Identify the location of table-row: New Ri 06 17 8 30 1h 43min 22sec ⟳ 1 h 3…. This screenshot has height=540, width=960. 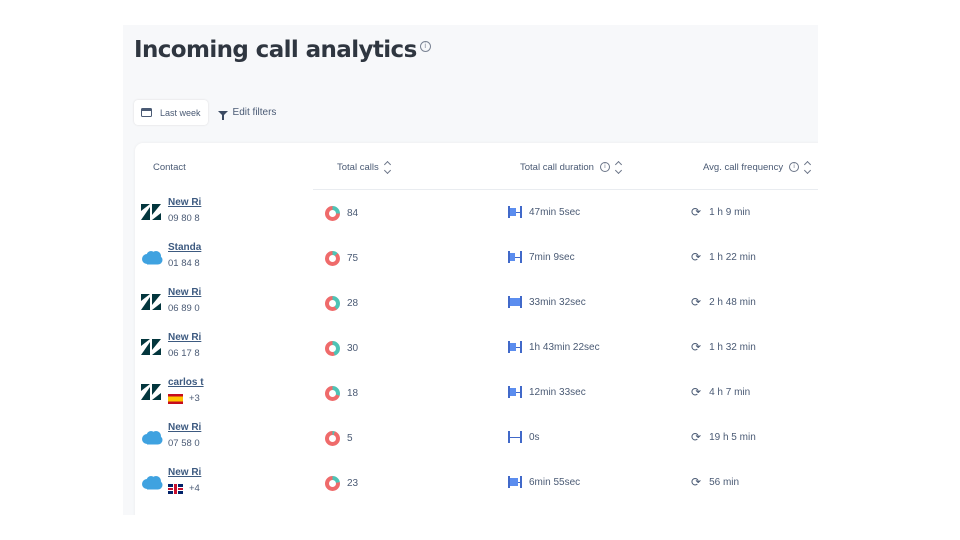
(476, 351).